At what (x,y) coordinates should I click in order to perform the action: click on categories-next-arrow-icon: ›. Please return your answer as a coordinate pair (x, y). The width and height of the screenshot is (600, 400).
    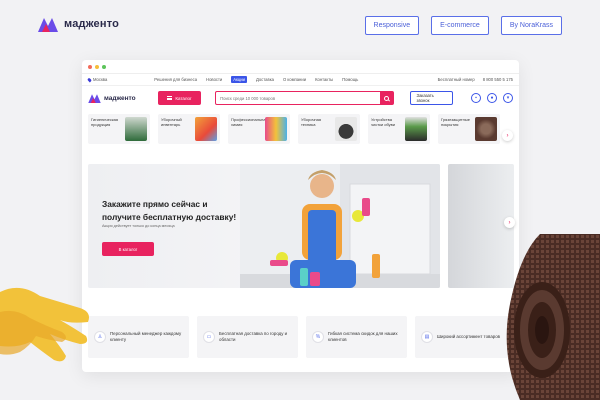
    Looking at the image, I should click on (507, 135).